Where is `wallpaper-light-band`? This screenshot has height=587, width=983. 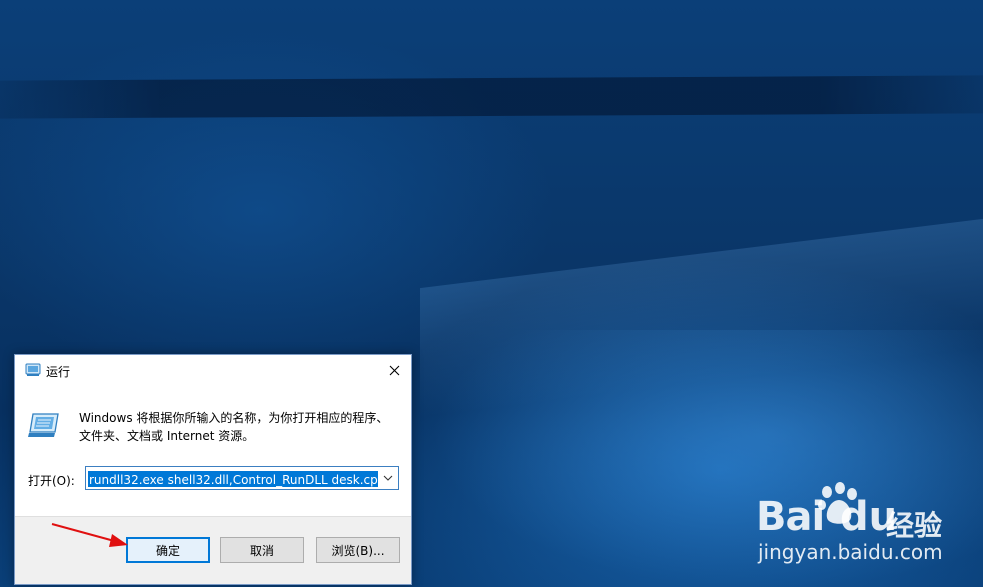 wallpaper-light-band is located at coordinates (491, 97).